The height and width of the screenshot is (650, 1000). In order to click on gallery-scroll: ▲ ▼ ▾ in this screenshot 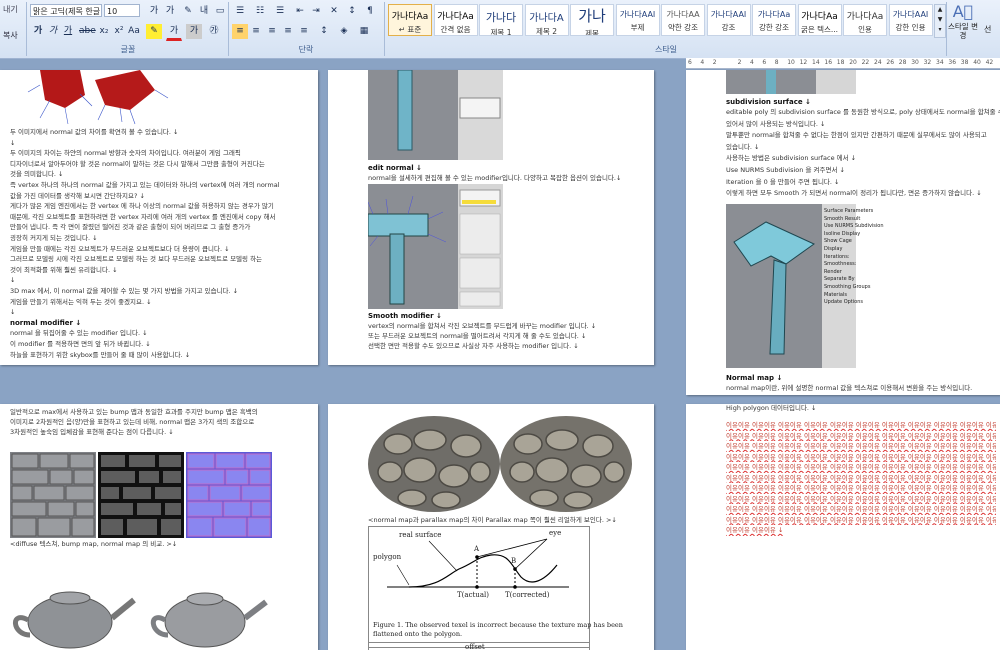, I will do `click(940, 21)`.